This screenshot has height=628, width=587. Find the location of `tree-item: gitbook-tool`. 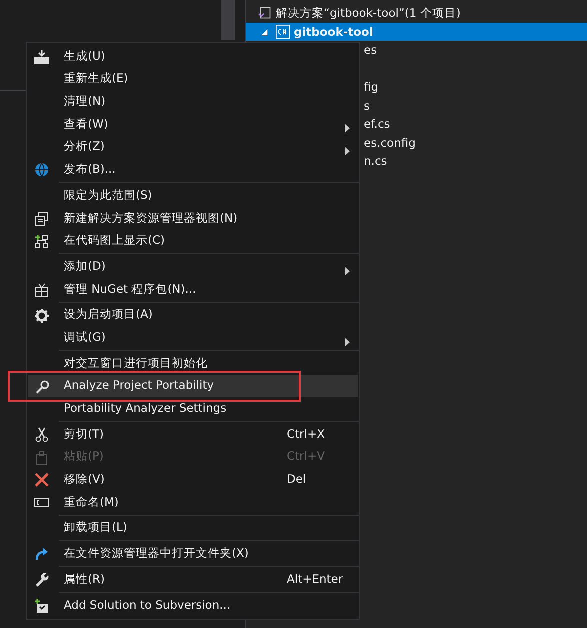

tree-item: gitbook-tool is located at coordinates (416, 31).